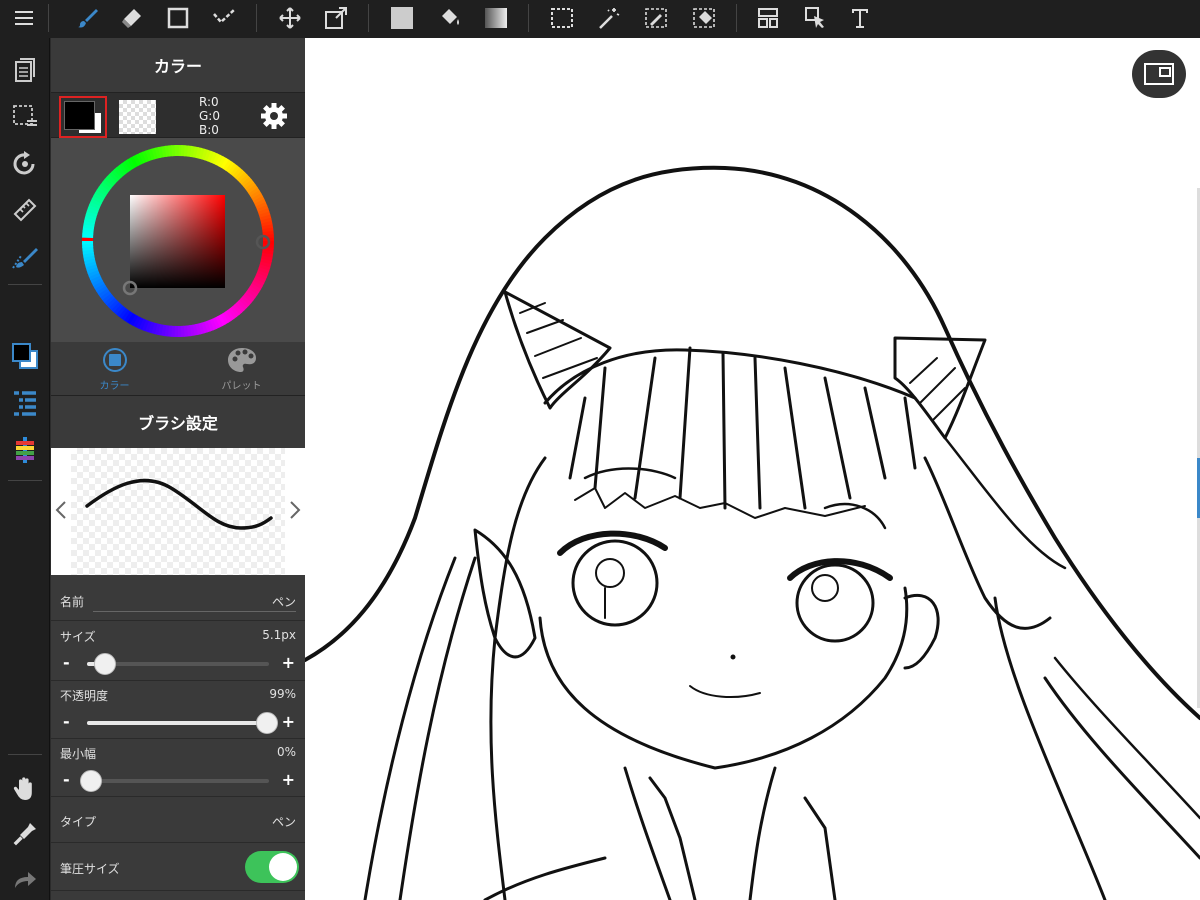  I want to click on hue-ring-segment, so click(176, 151).